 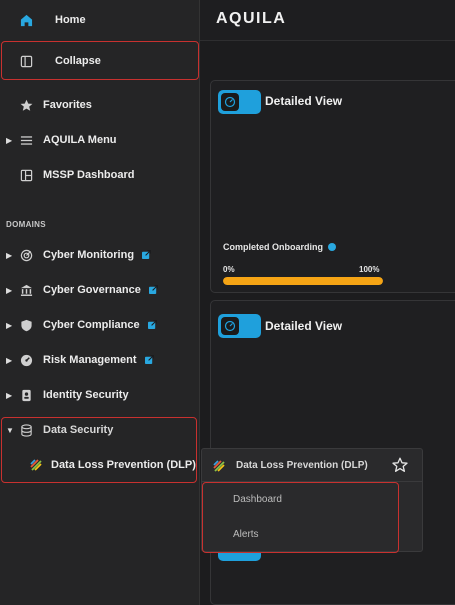 I want to click on radar-icon, so click(x=26, y=255).